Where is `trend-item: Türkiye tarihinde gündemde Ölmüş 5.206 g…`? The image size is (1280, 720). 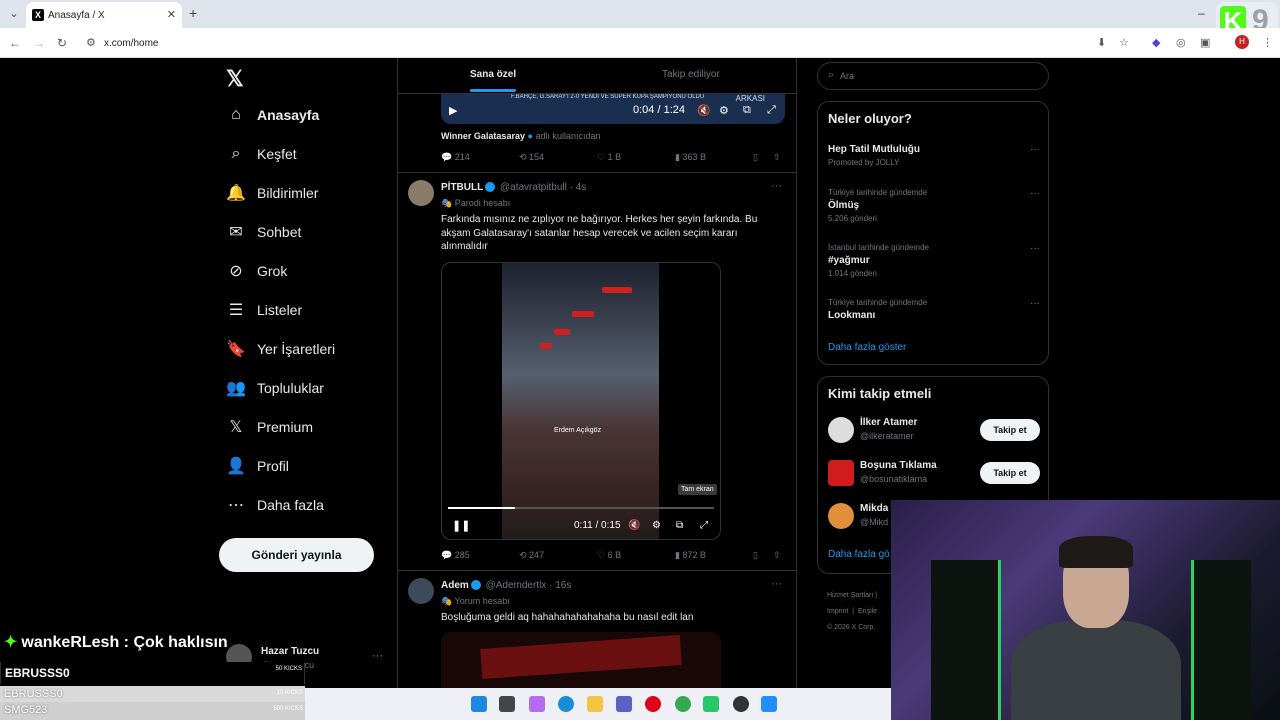 trend-item: Türkiye tarihinde gündemde Ölmüş 5.206 g… is located at coordinates (934, 205).